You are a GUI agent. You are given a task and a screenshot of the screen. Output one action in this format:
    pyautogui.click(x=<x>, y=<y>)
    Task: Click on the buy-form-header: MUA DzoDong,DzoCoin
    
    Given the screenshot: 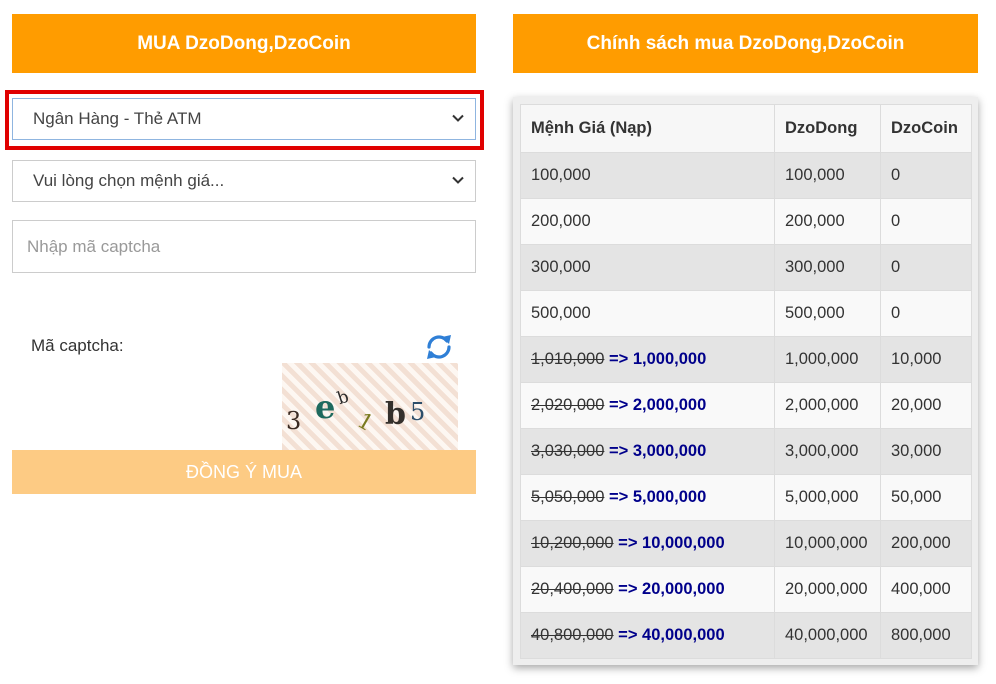 What is the action you would take?
    pyautogui.click(x=244, y=43)
    